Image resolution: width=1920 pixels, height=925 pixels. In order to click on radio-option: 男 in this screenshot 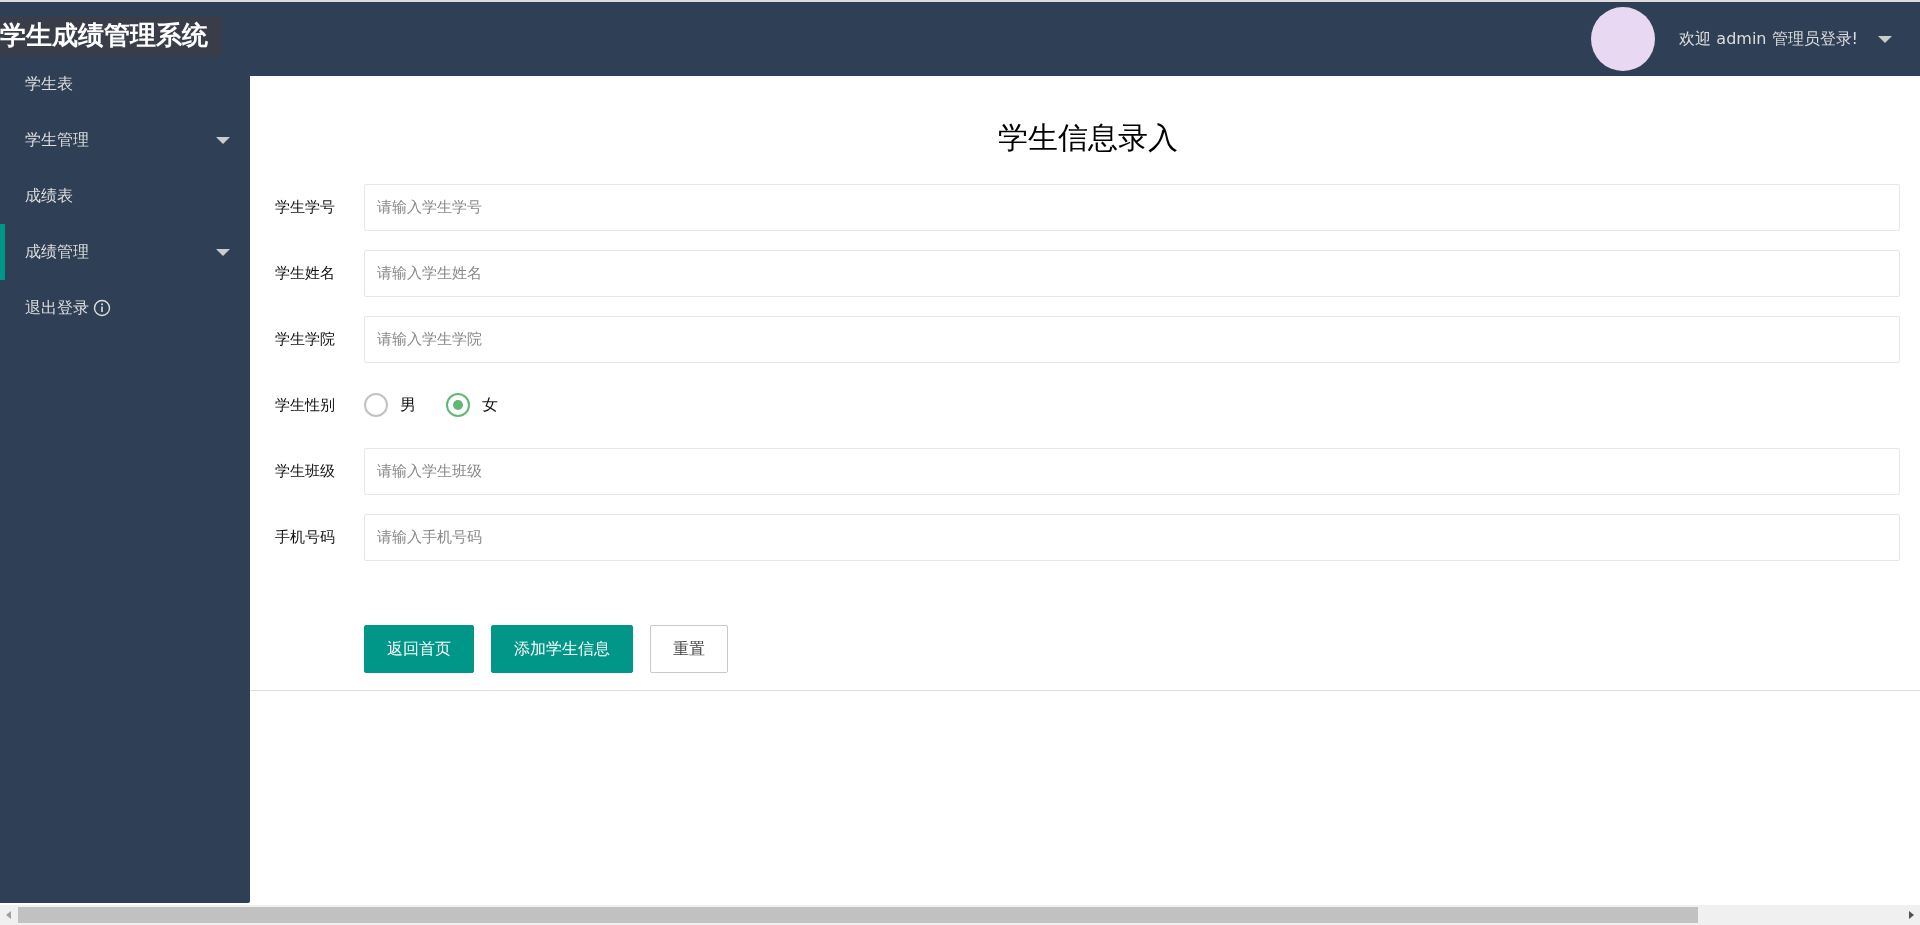, I will do `click(390, 405)`.